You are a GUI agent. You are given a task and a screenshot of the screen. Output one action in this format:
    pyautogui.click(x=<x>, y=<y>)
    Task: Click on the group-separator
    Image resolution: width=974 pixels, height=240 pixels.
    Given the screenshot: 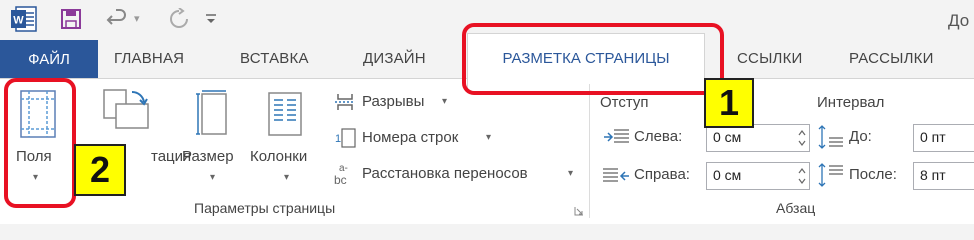 What is the action you would take?
    pyautogui.click(x=589, y=151)
    